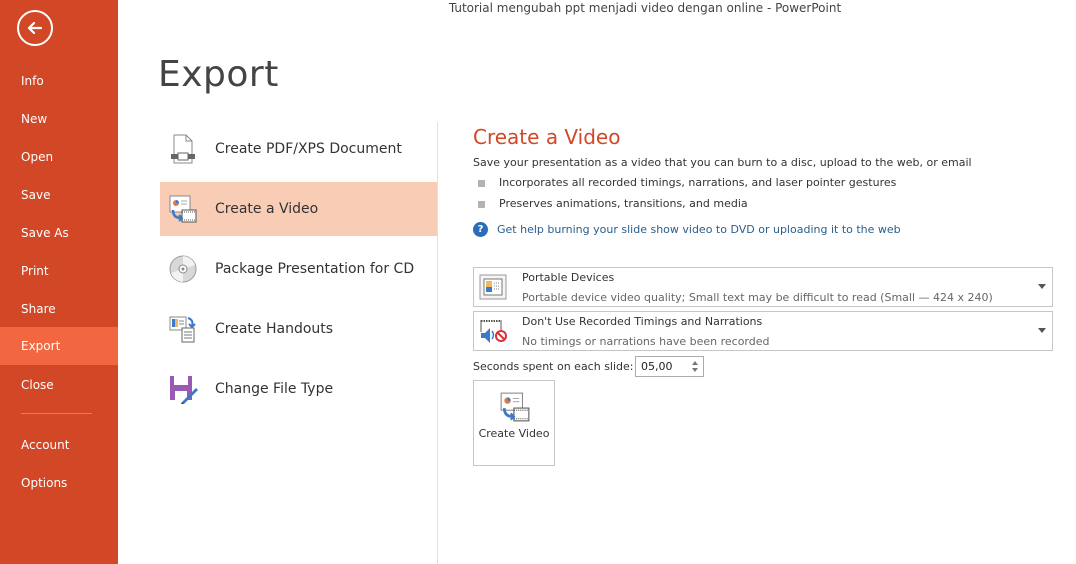 This screenshot has width=1076, height=564. What do you see at coordinates (59, 195) in the screenshot?
I see `sidebar-item-save: Save` at bounding box center [59, 195].